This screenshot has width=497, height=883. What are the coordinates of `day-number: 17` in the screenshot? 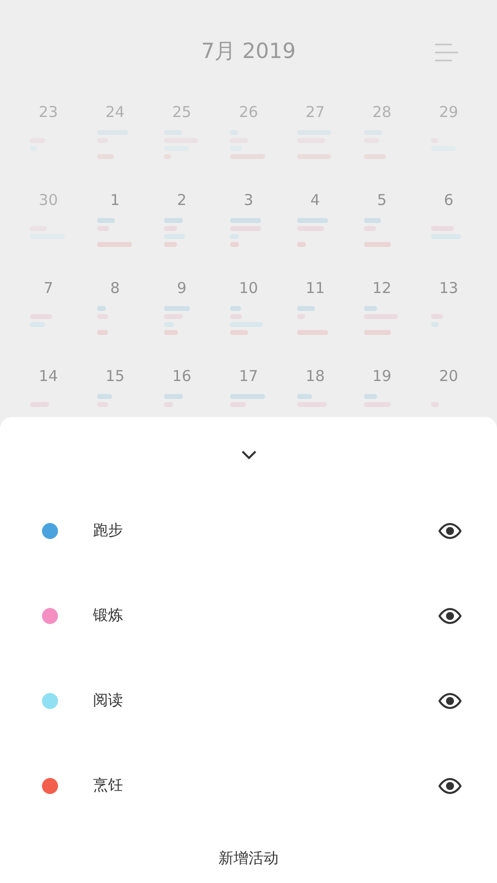 It's located at (248, 376).